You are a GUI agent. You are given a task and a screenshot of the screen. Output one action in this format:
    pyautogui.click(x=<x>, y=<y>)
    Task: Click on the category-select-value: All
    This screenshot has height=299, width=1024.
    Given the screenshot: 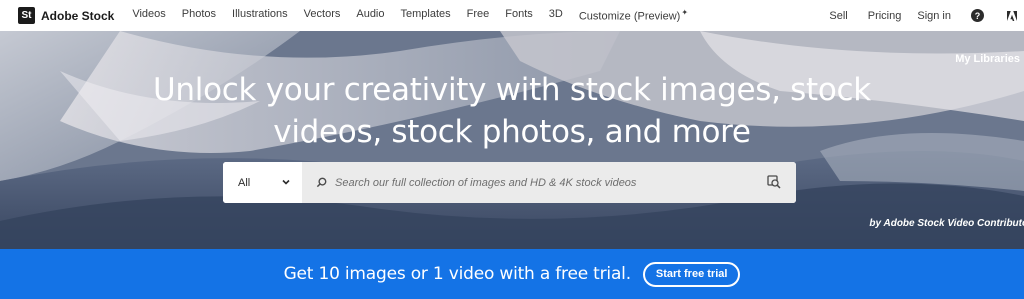 What is the action you would take?
    pyautogui.click(x=244, y=182)
    